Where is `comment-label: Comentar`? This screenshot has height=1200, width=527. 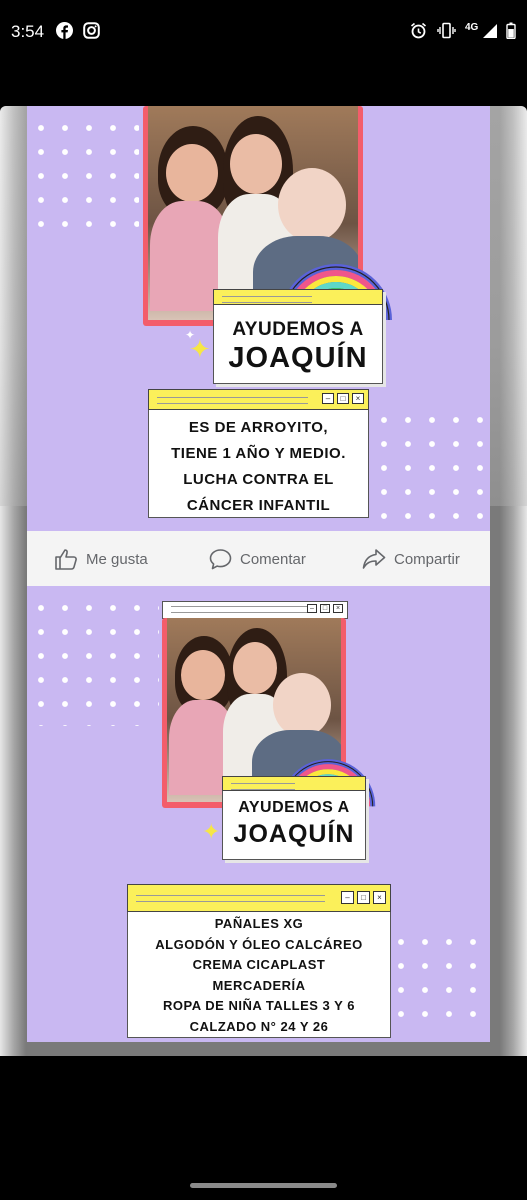 comment-label: Comentar is located at coordinates (273, 559).